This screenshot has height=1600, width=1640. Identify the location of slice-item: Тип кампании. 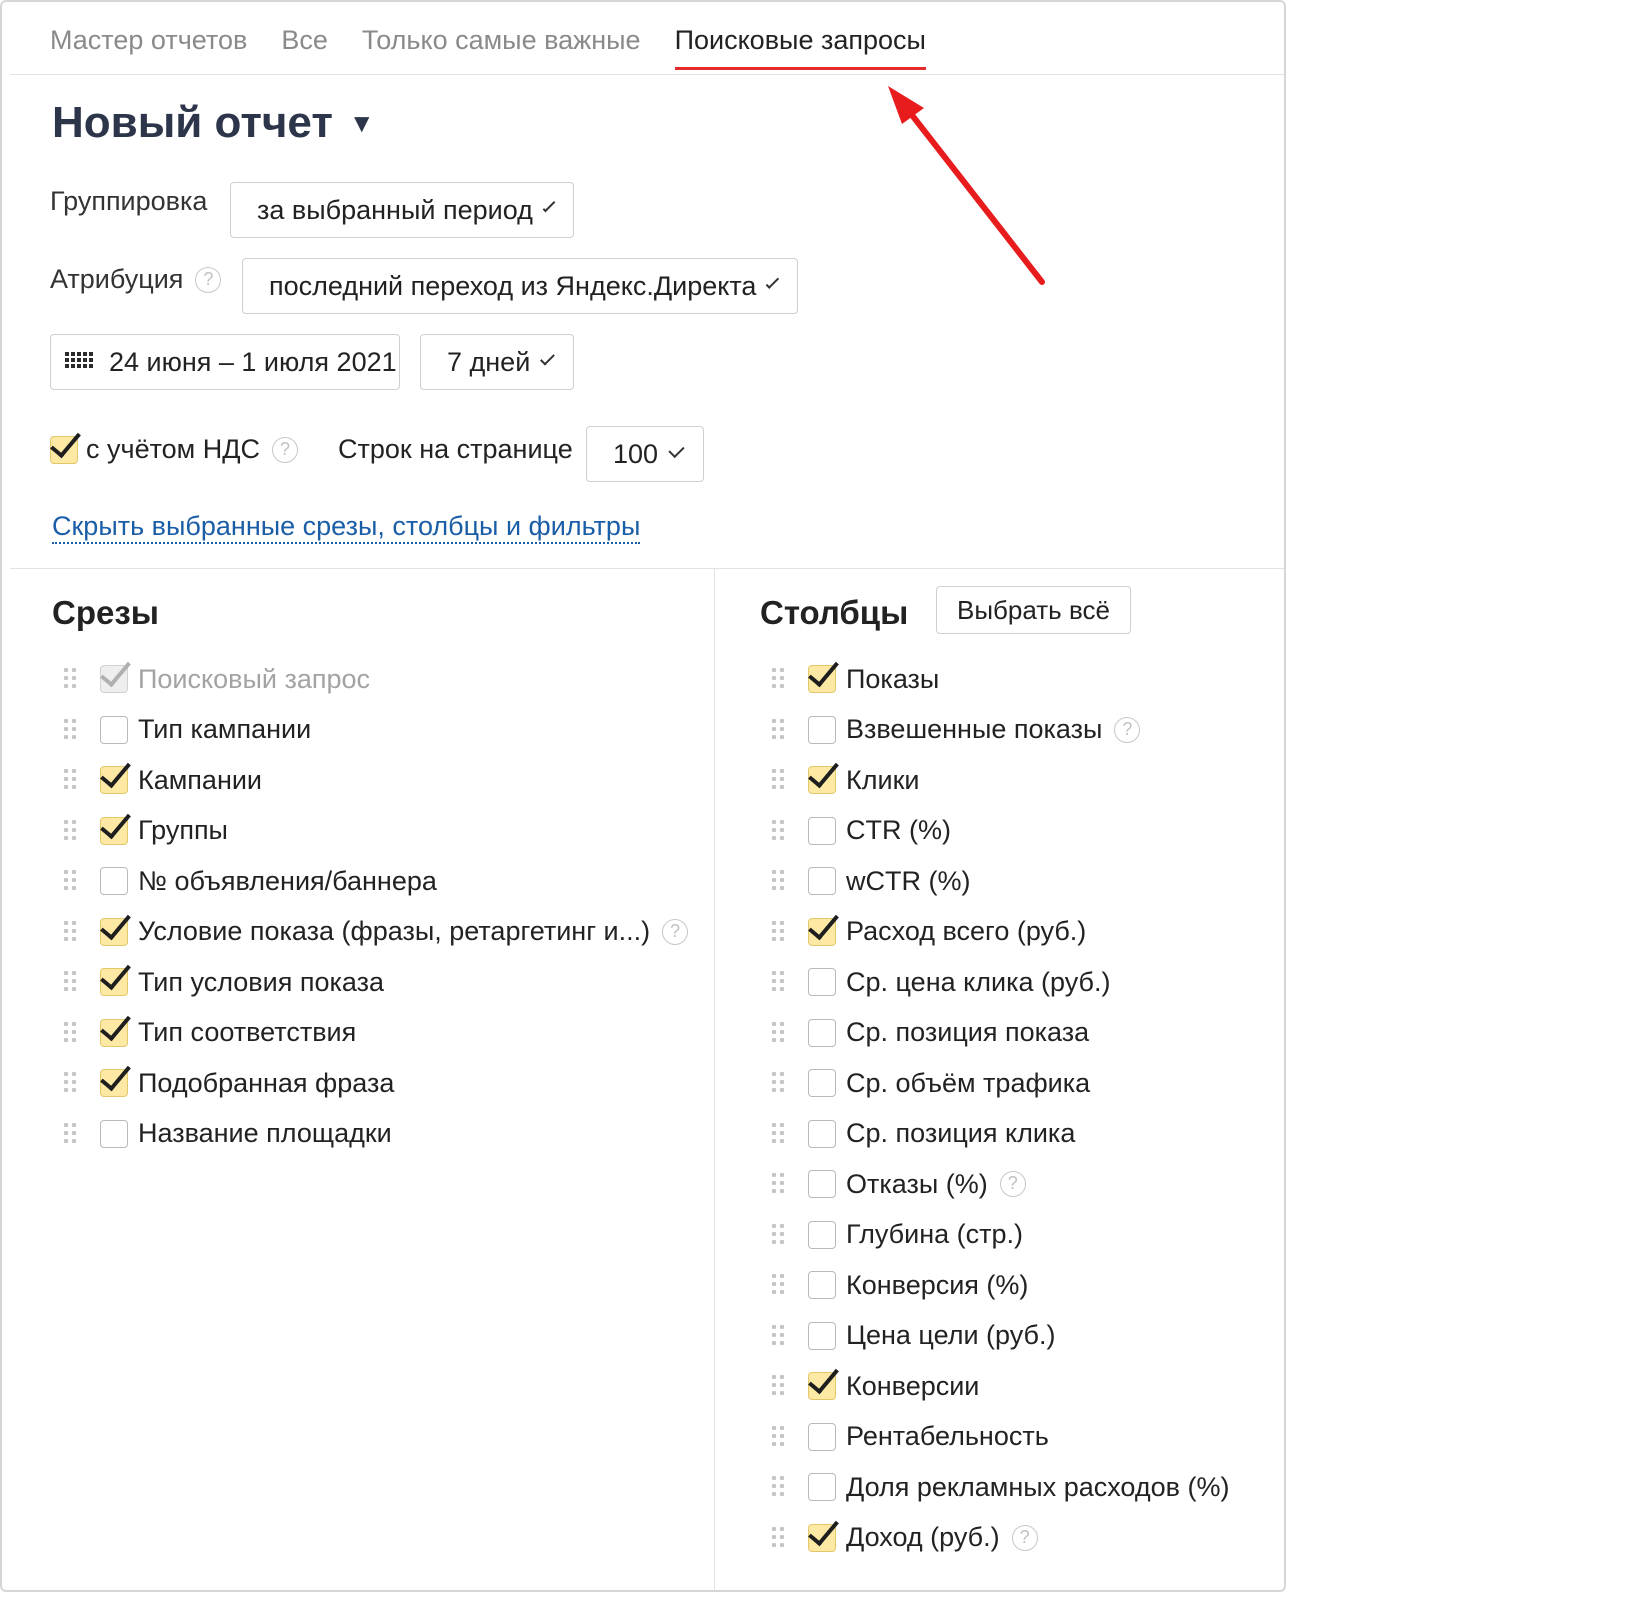
(384, 730).